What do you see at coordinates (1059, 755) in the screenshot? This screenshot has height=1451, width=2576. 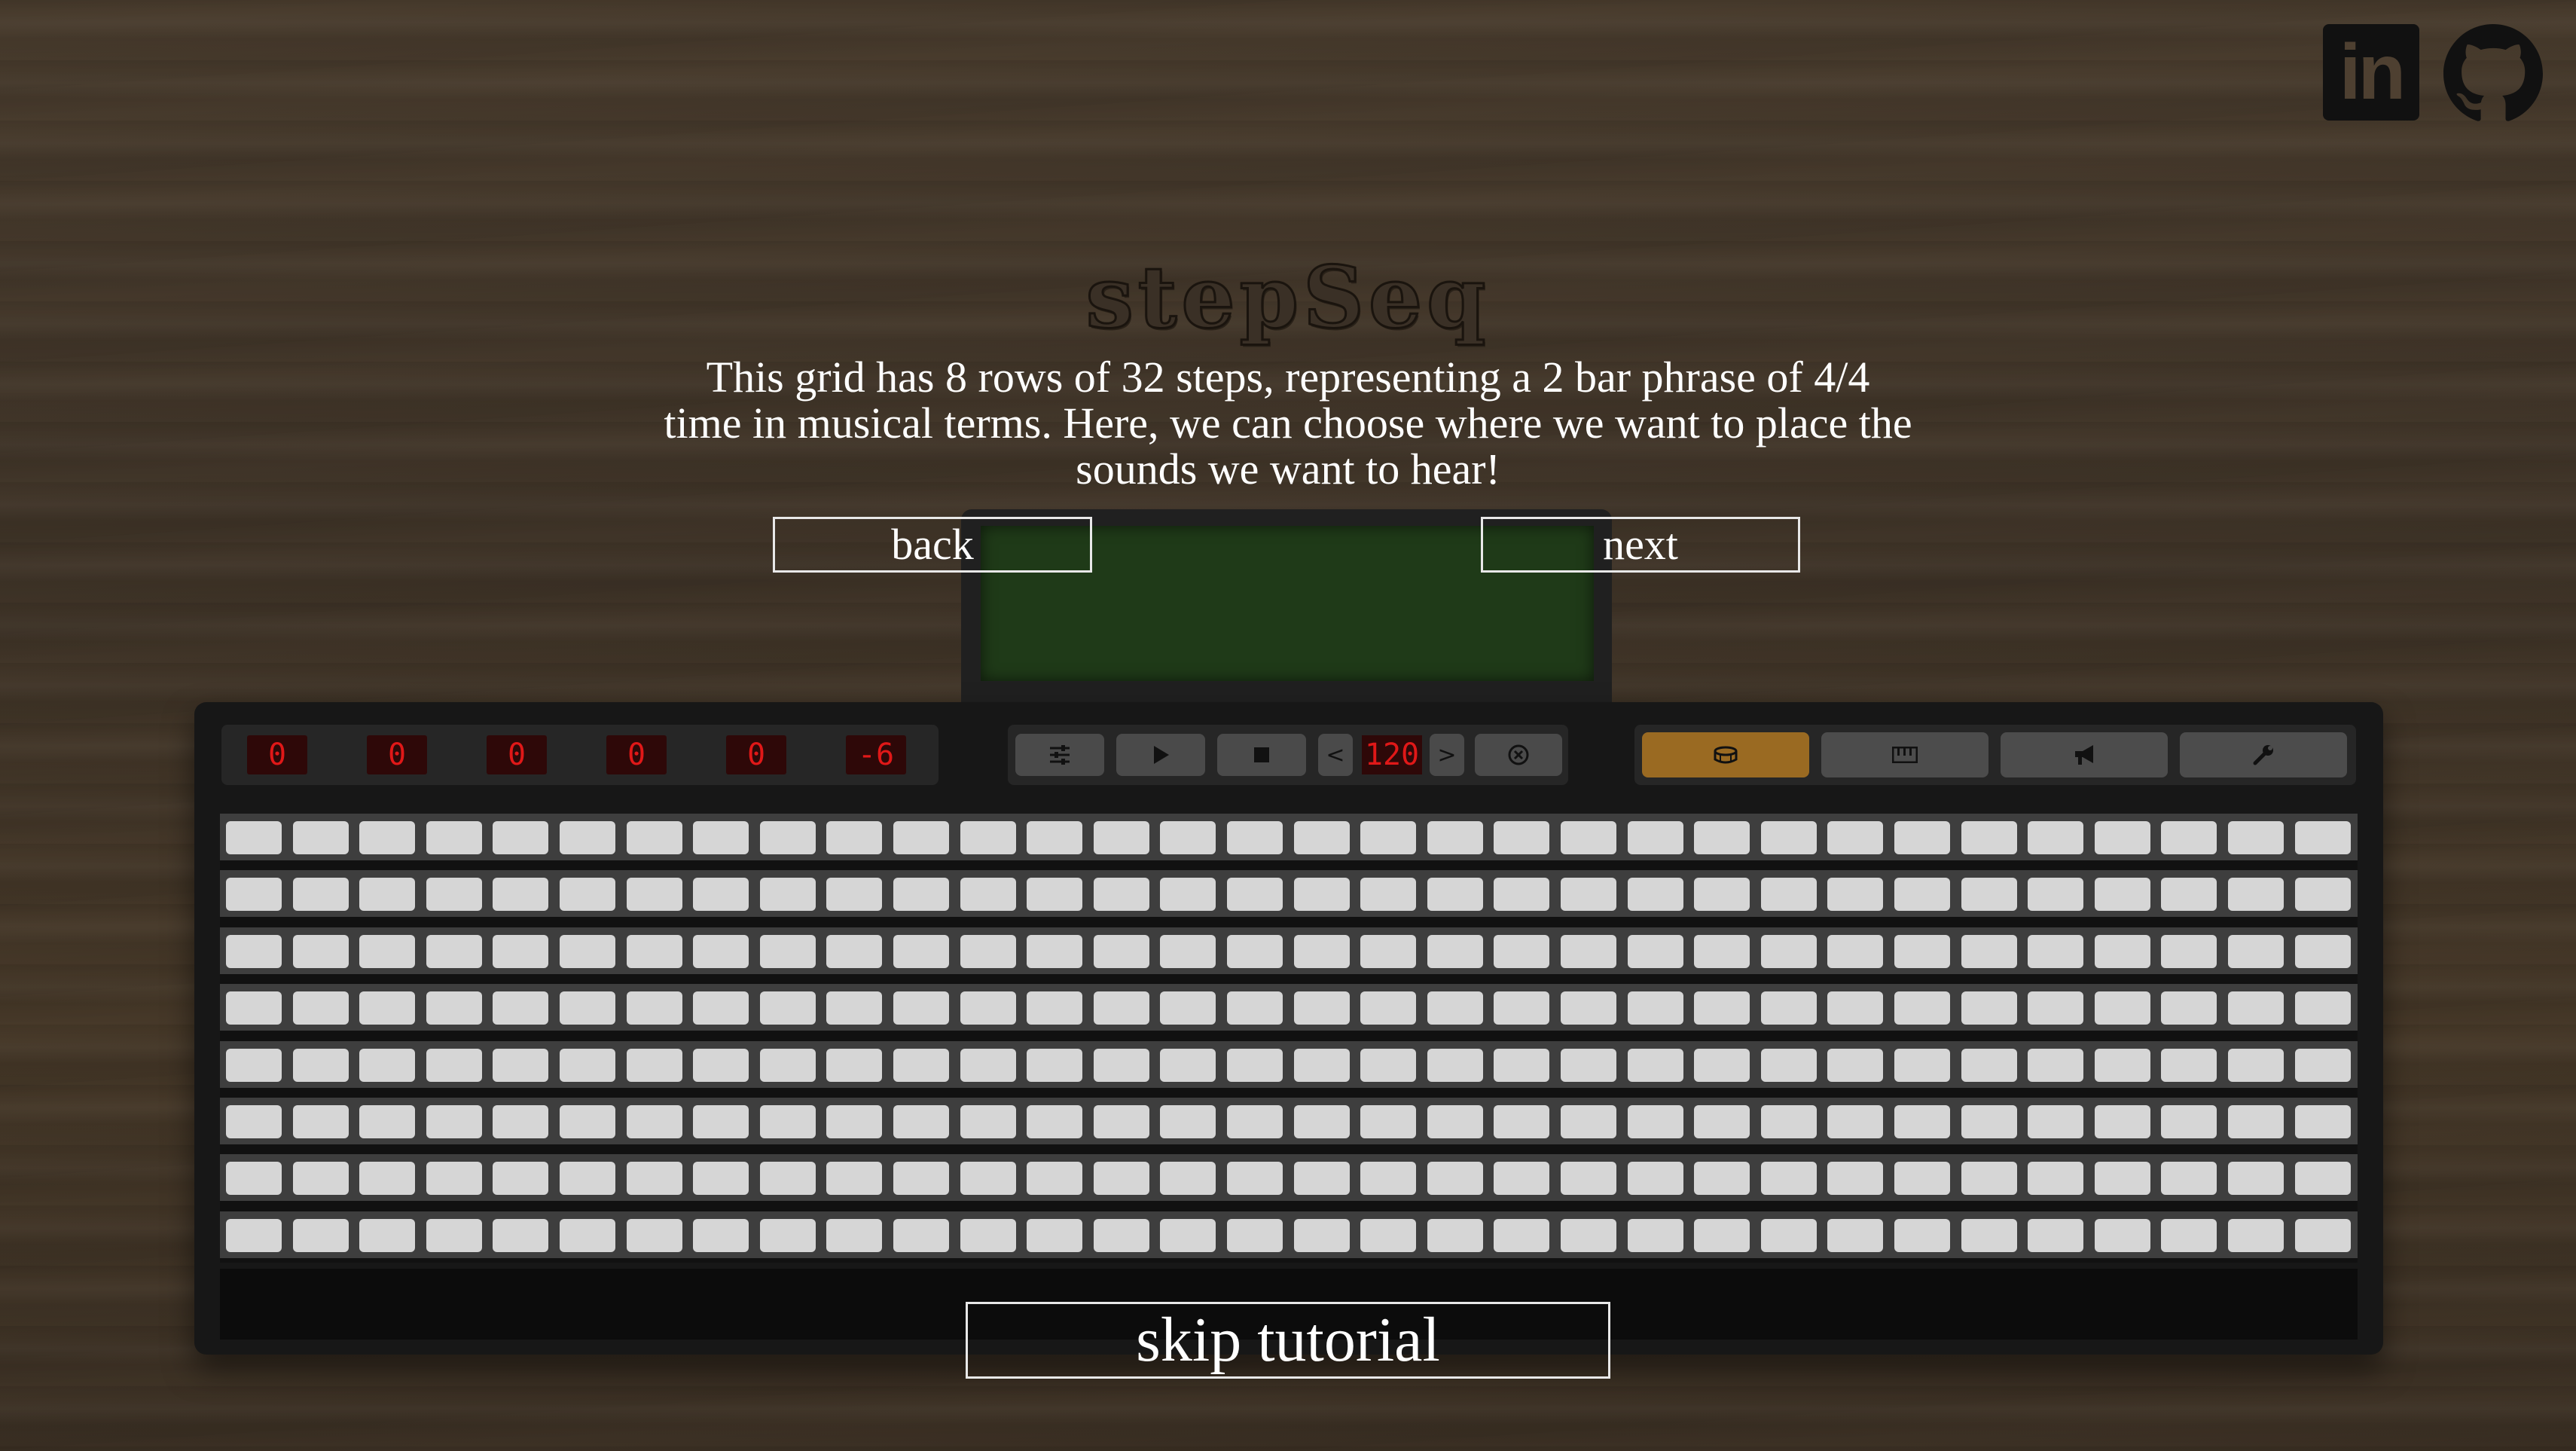 I see `settings-button` at bounding box center [1059, 755].